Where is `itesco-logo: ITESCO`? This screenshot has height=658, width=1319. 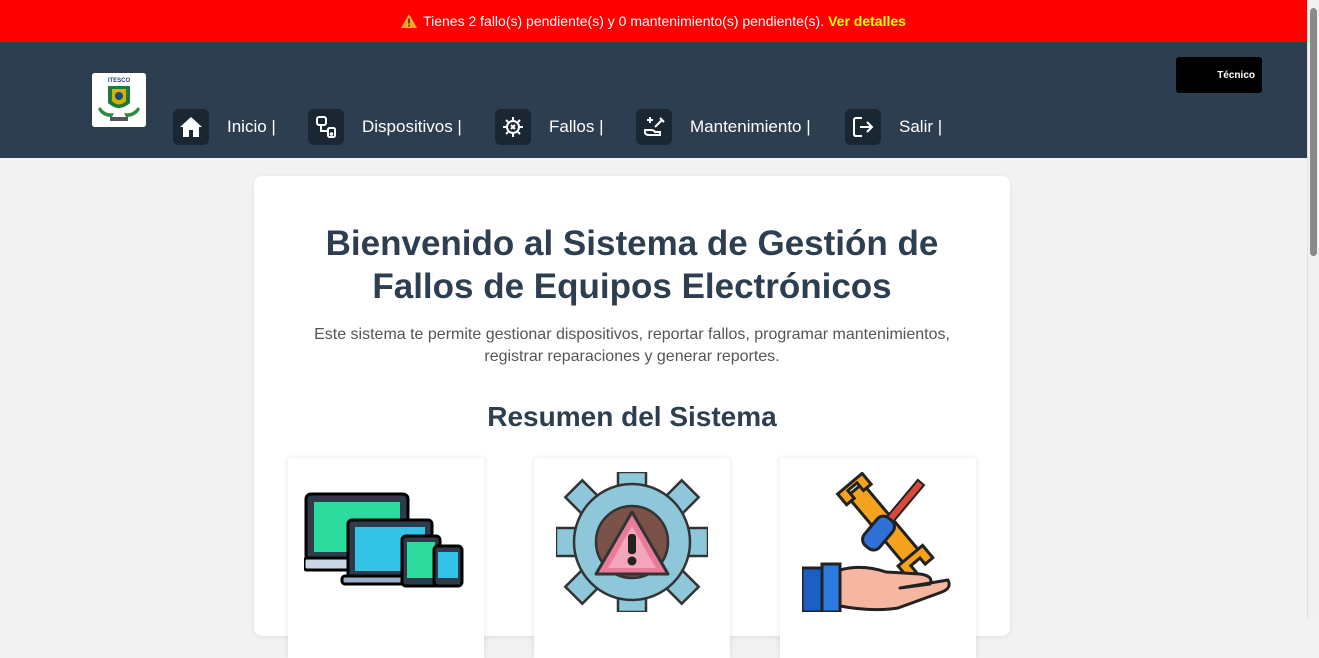
itesco-logo: ITESCO is located at coordinates (119, 100).